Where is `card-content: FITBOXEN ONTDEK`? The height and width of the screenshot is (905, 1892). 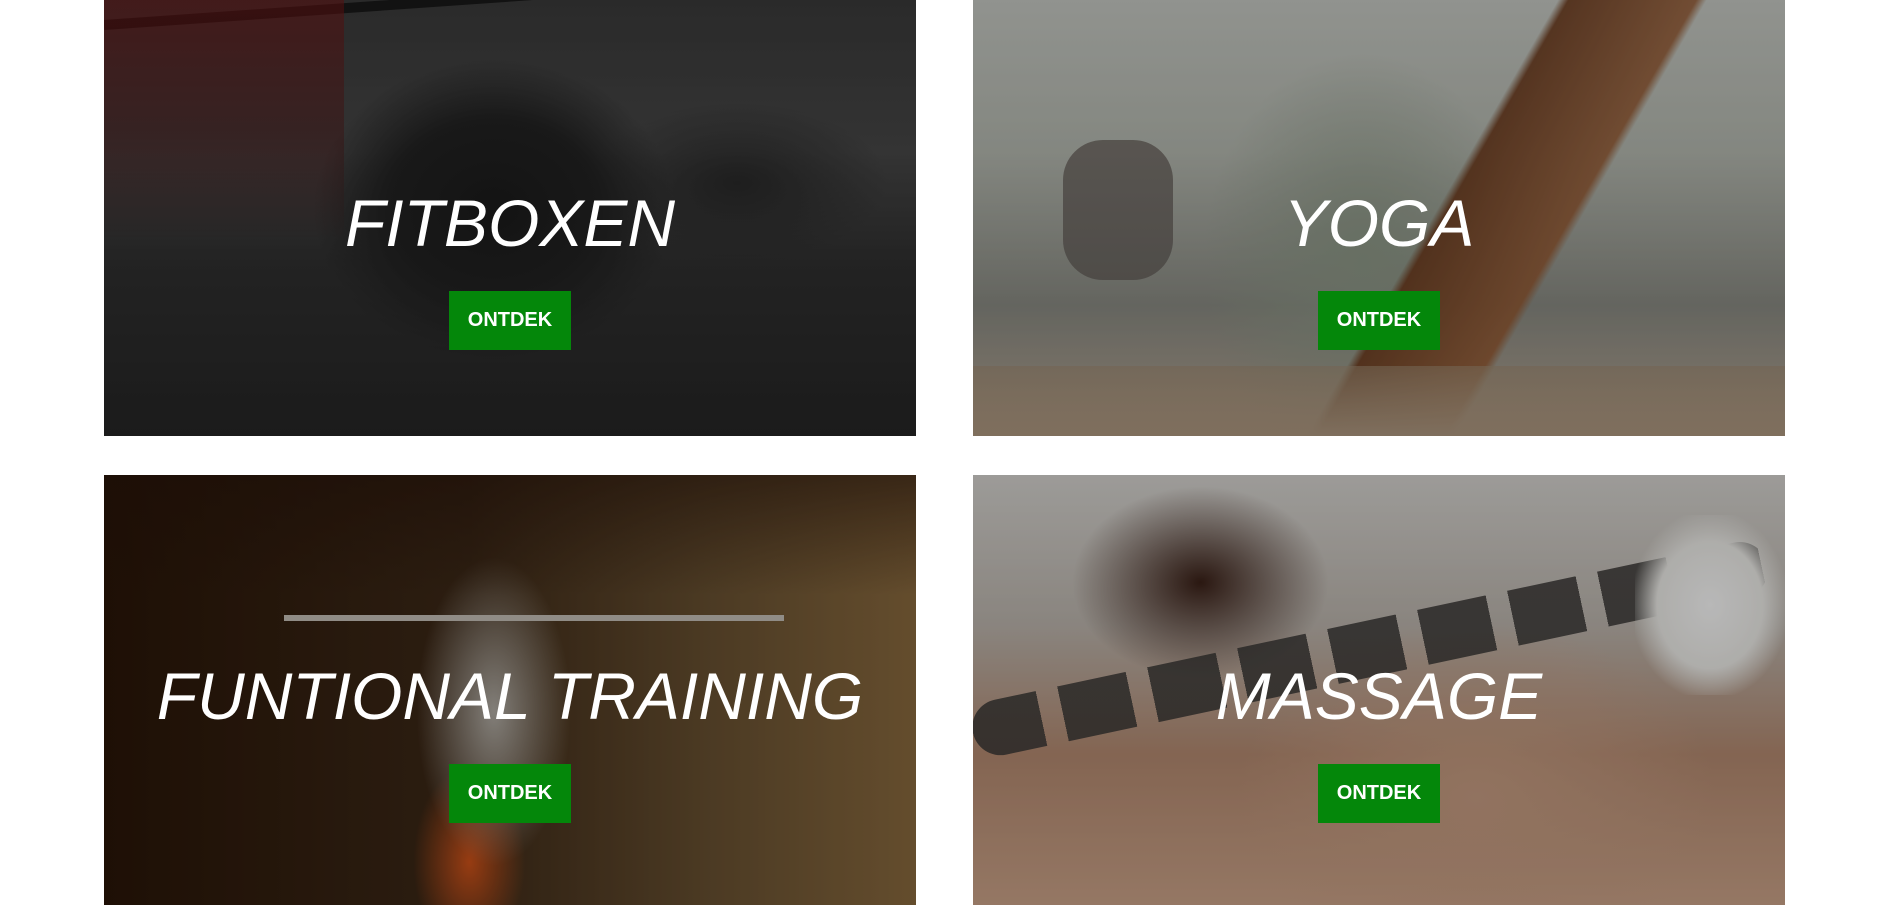 card-content: FITBOXEN ONTDEK is located at coordinates (510, 267).